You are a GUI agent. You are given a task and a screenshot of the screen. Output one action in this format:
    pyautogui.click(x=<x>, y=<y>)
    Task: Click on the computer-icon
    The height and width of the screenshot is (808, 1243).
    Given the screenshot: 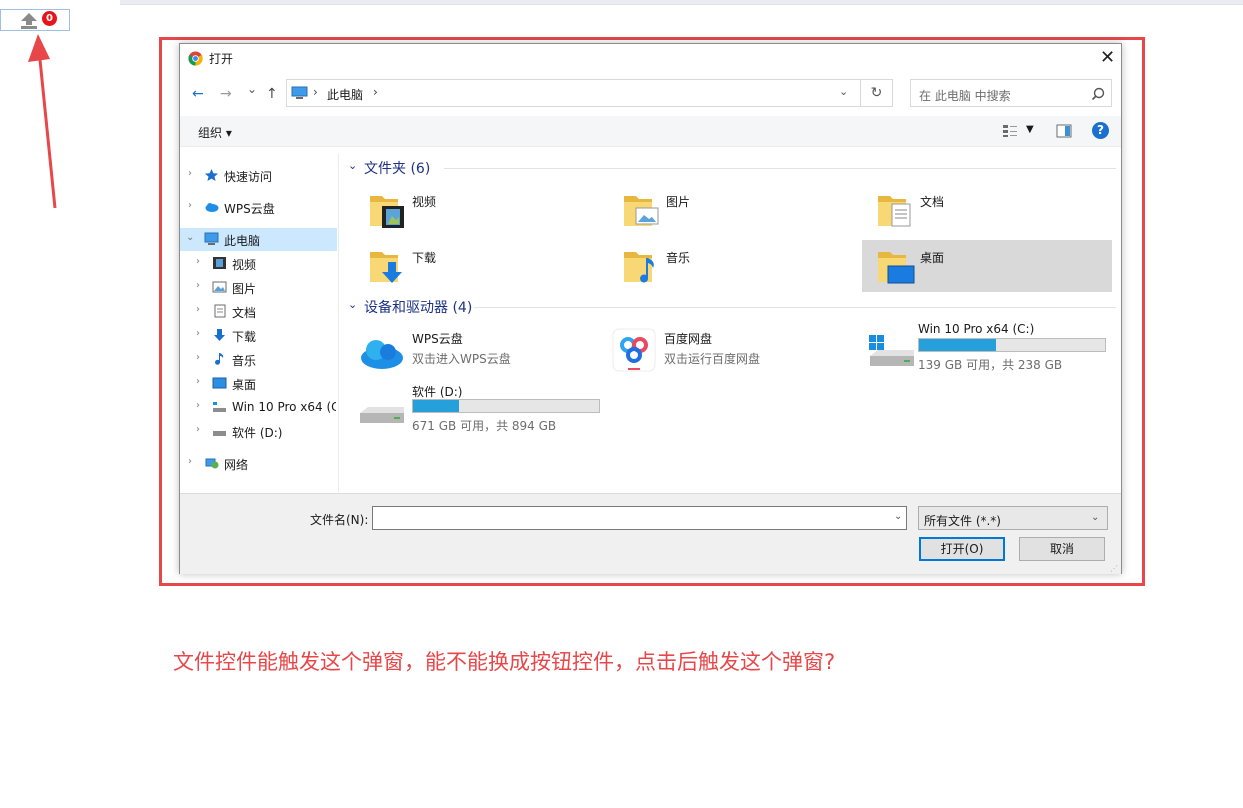 What is the action you would take?
    pyautogui.click(x=299, y=92)
    